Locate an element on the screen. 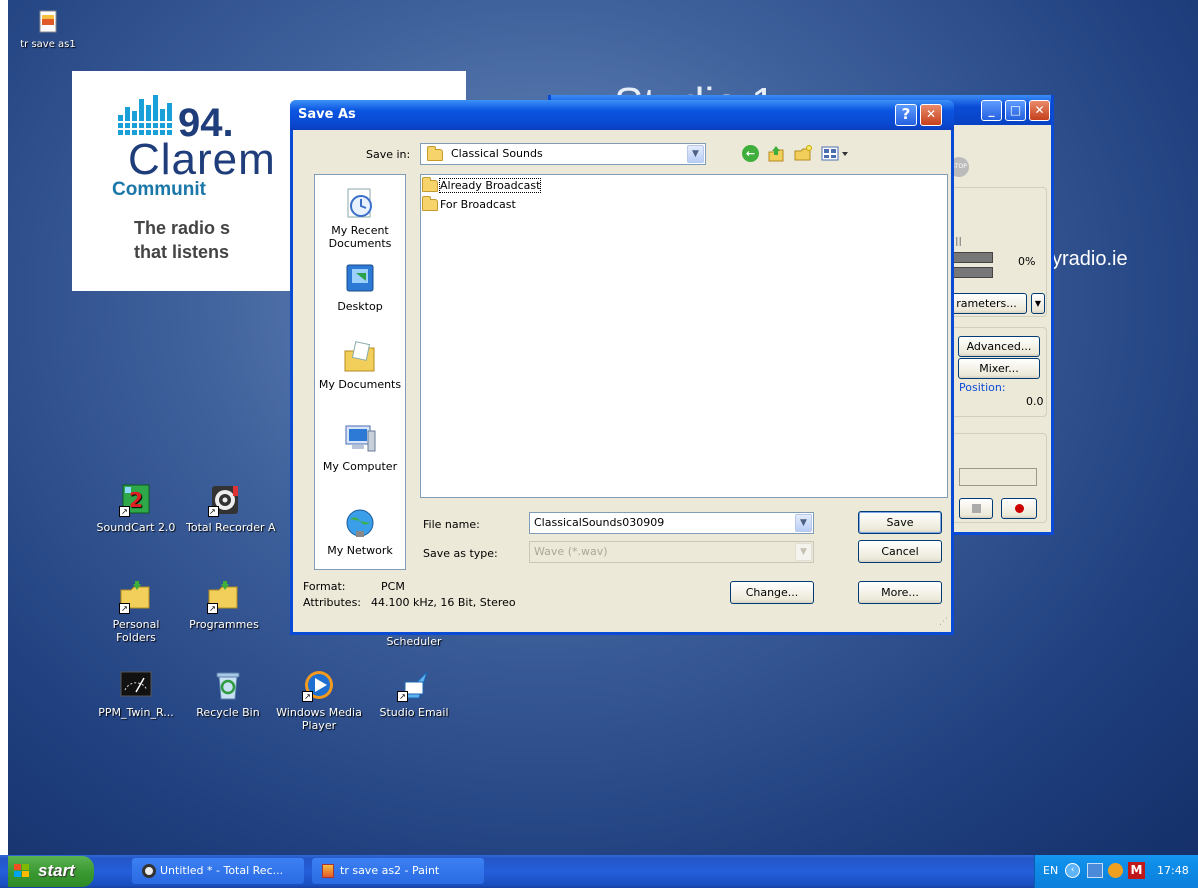 This screenshot has height=888, width=1198. tray-expand-icon: ‹ is located at coordinates (1072, 870).